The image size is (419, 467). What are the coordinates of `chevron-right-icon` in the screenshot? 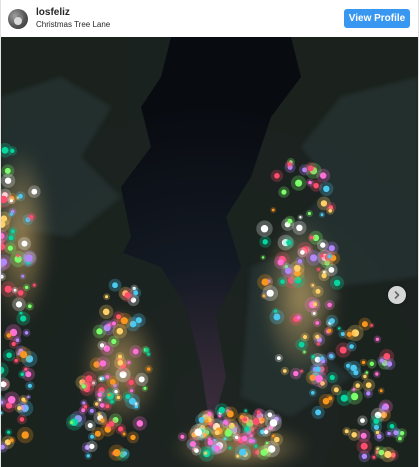 It's located at (397, 295).